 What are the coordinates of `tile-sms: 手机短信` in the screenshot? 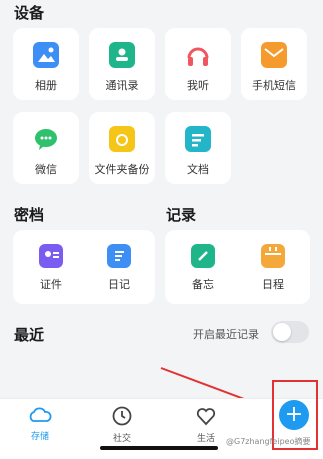 It's located at (274, 64).